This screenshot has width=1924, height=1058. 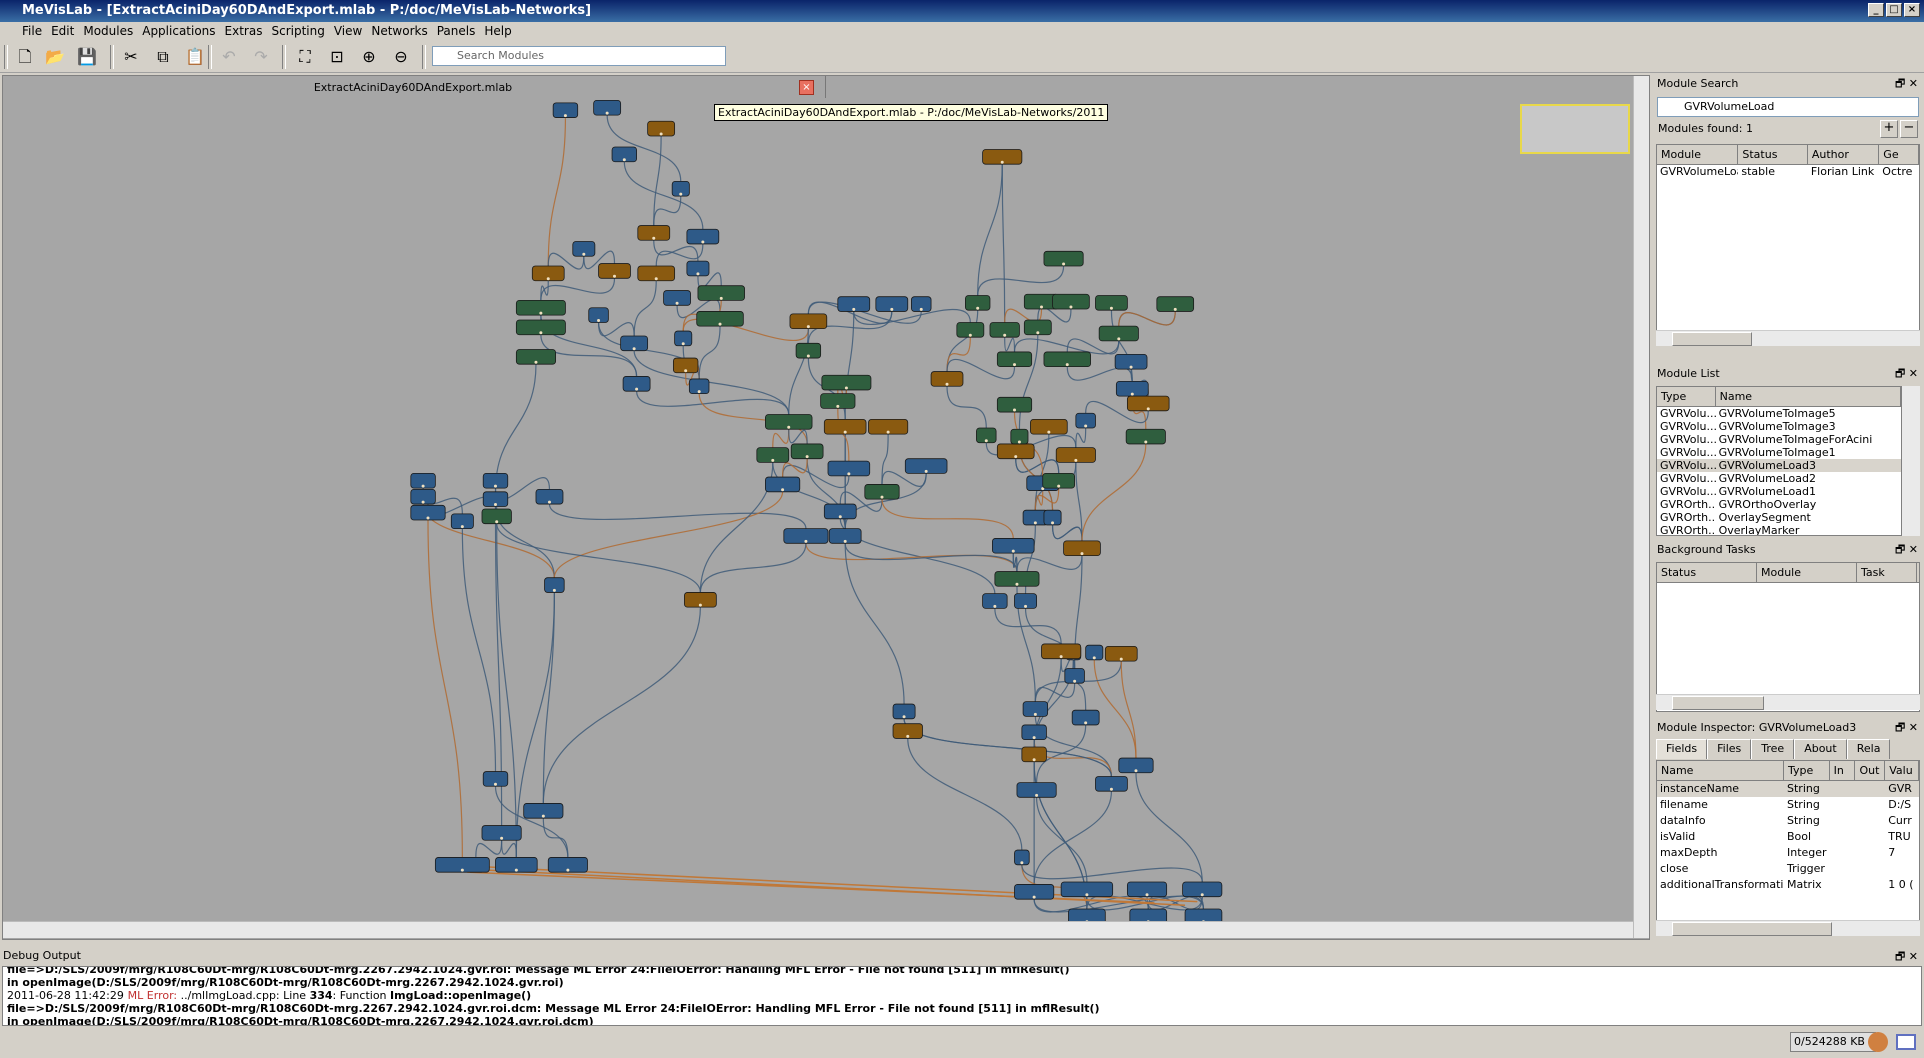 I want to click on column-in: In, so click(x=1843, y=770).